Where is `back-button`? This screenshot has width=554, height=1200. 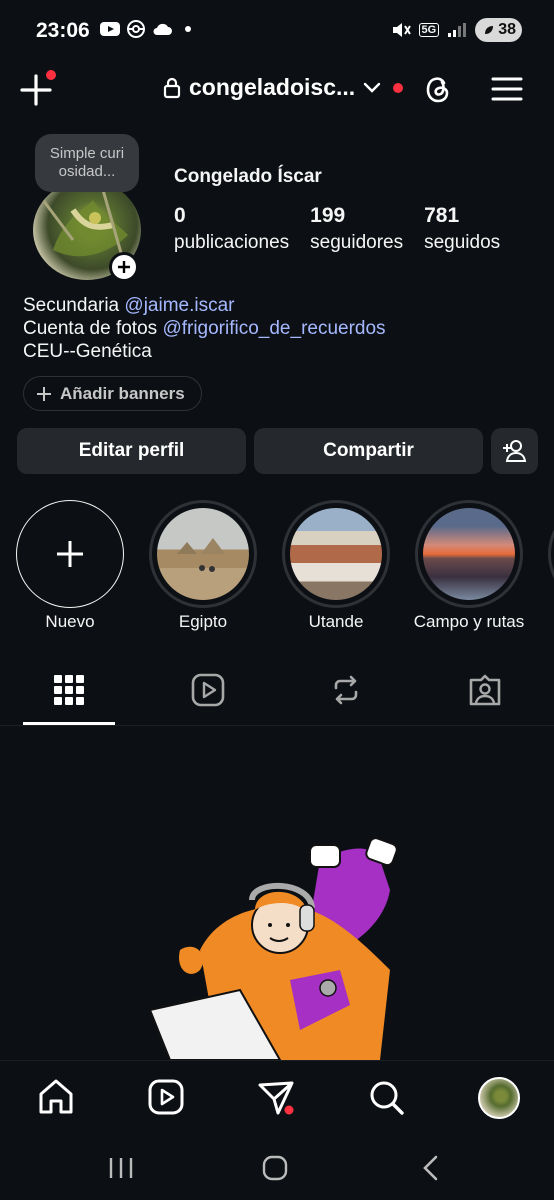
back-button is located at coordinates (431, 1168).